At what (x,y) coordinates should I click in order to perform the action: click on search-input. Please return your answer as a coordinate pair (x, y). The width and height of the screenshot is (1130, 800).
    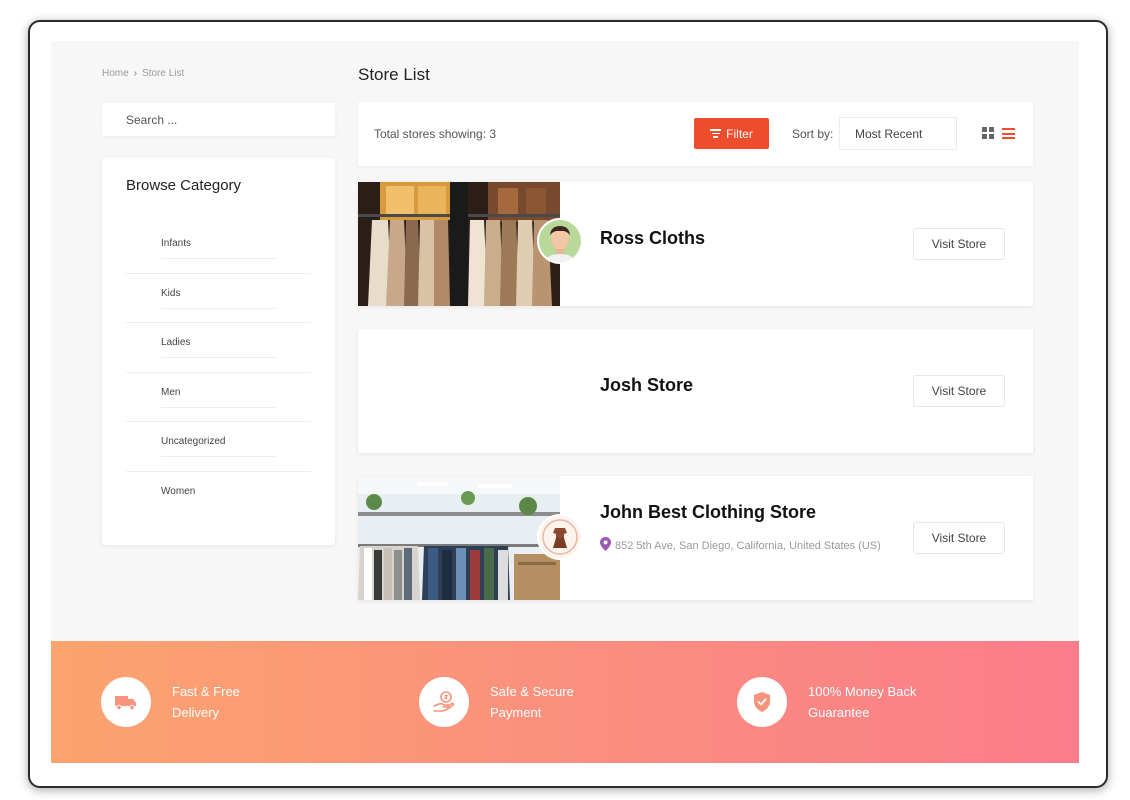
    Looking at the image, I should click on (218, 119).